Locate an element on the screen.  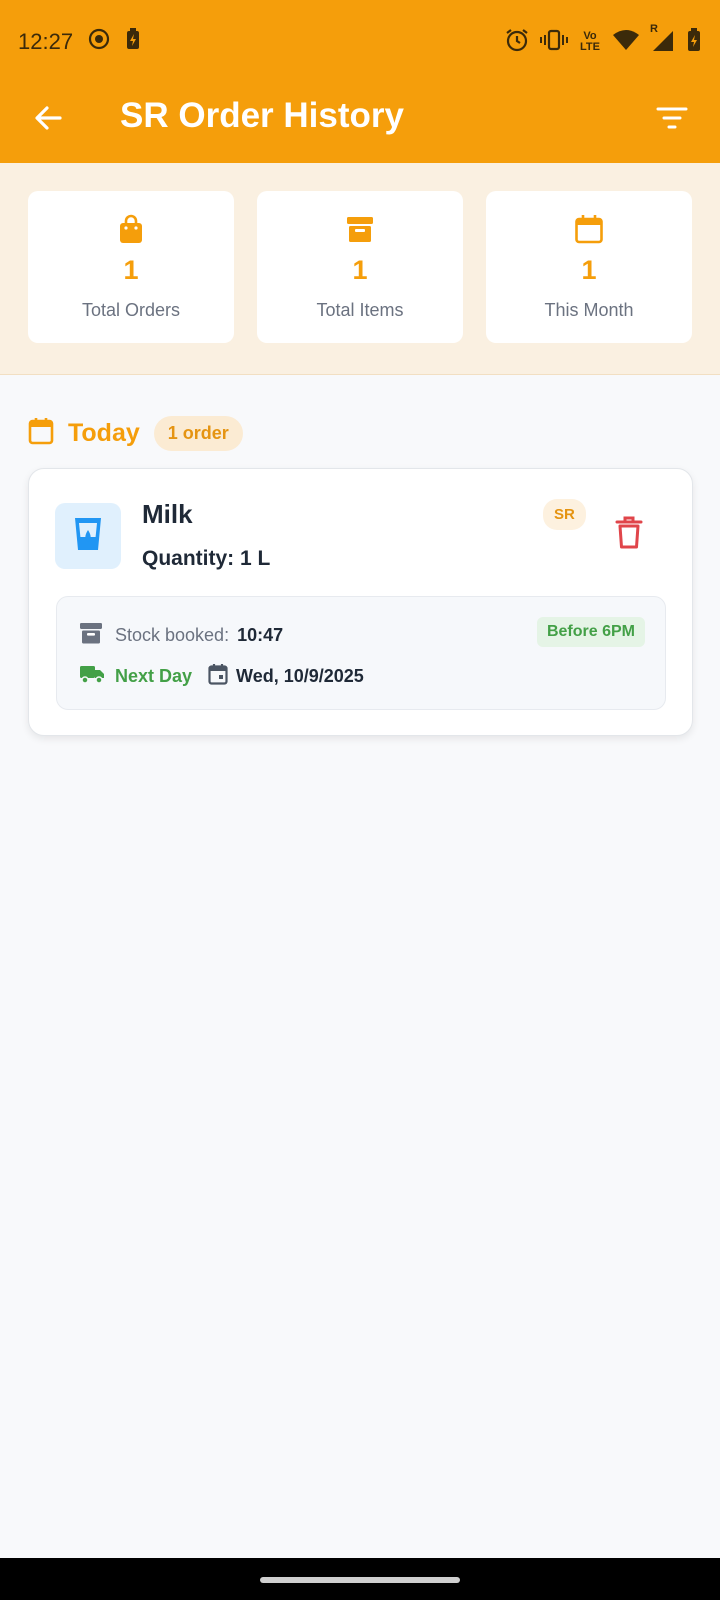
stat-card-this-month: 1 This Month is located at coordinates (589, 267).